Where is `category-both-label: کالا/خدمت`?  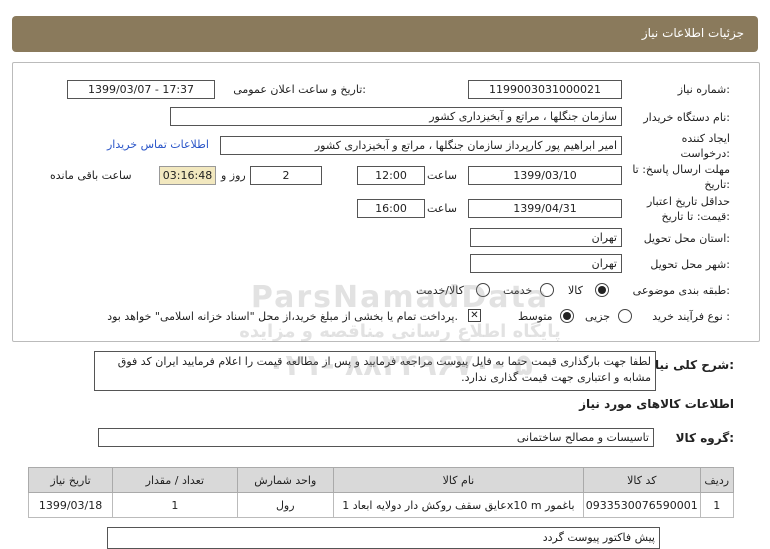 category-both-label: کالا/خدمت is located at coordinates (440, 290).